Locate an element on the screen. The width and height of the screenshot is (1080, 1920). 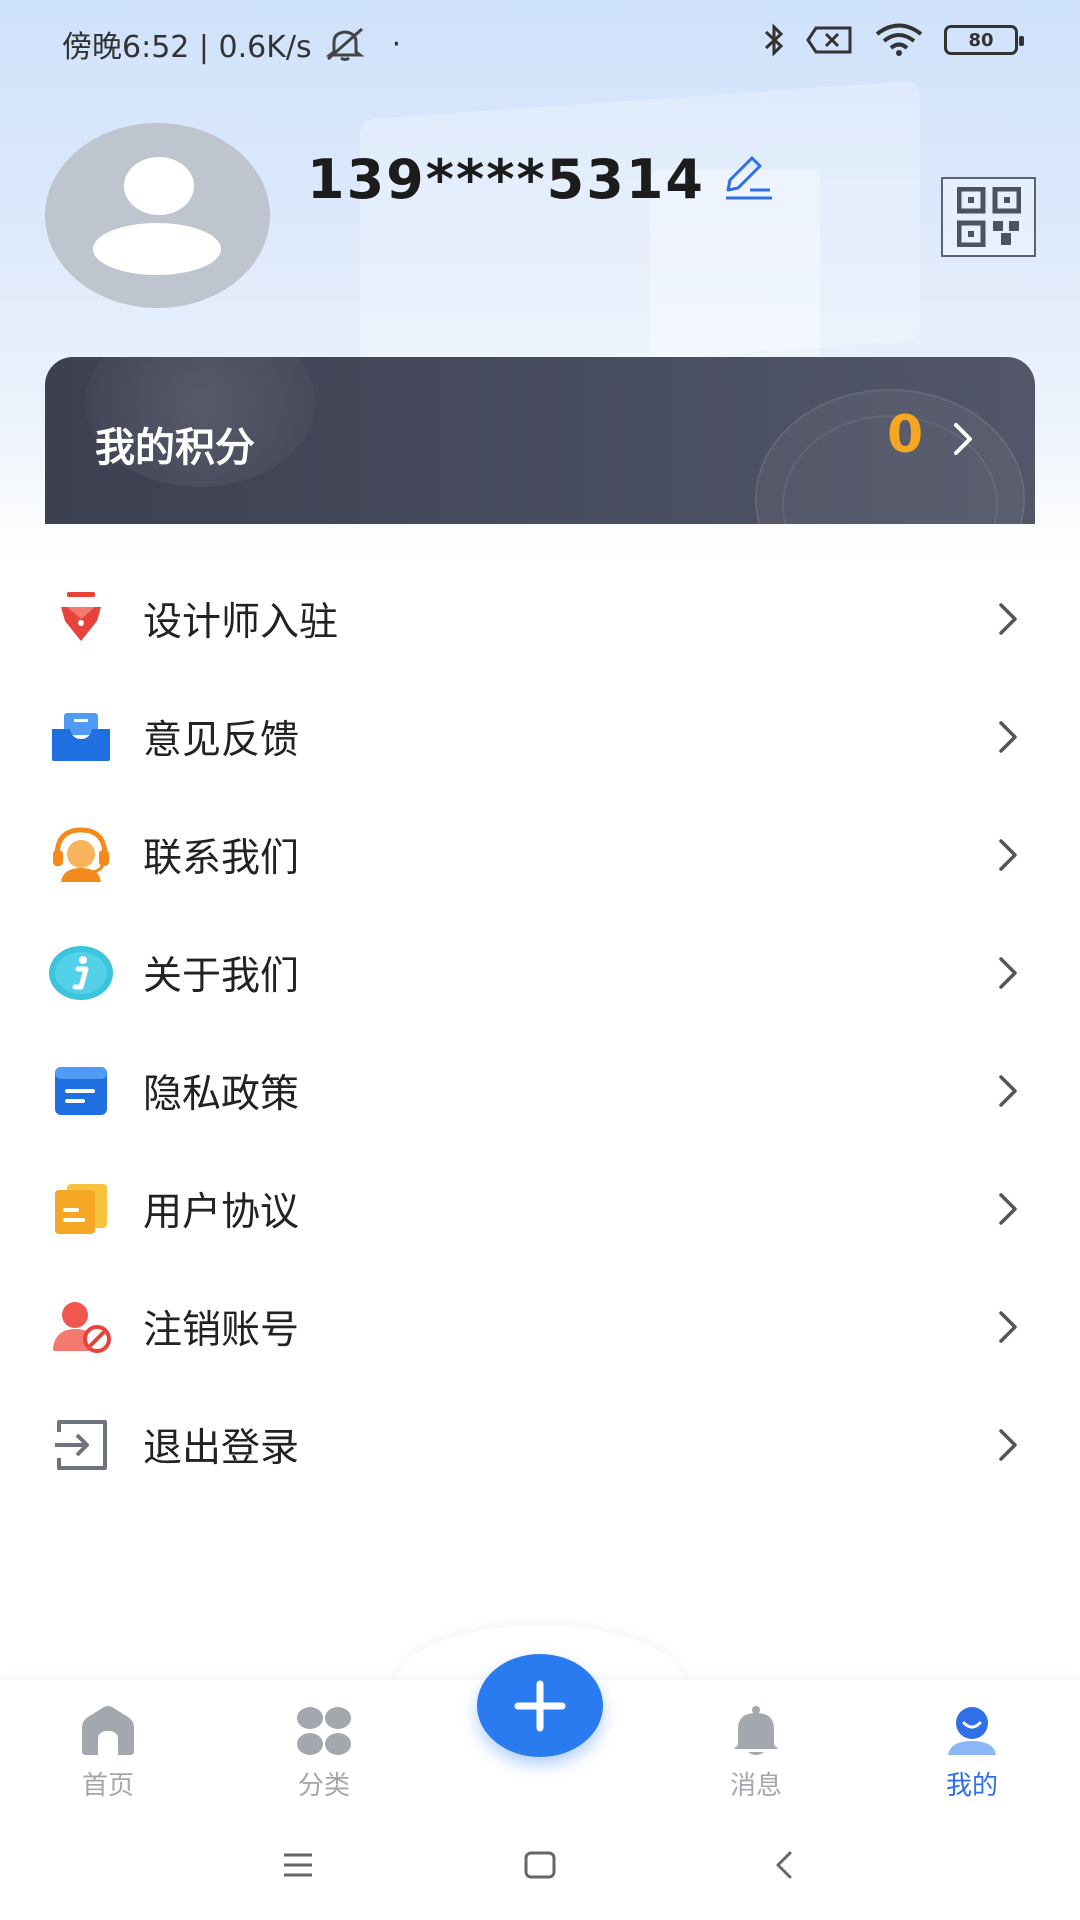
inbox-icon is located at coordinates (81, 737).